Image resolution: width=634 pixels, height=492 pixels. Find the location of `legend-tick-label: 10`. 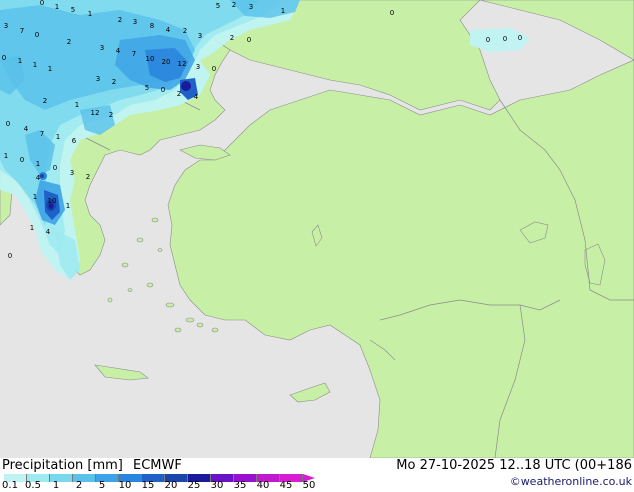

legend-tick-label: 10 is located at coordinates (125, 485).